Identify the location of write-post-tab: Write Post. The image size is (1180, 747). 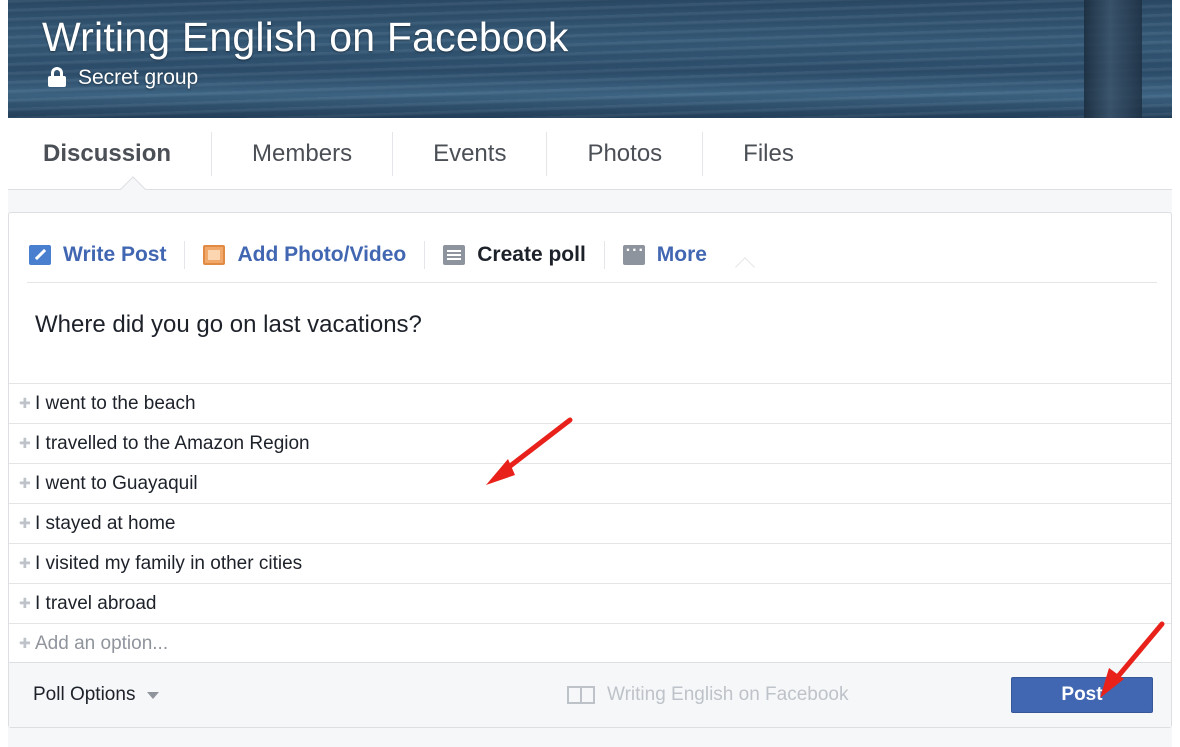
(106, 254).